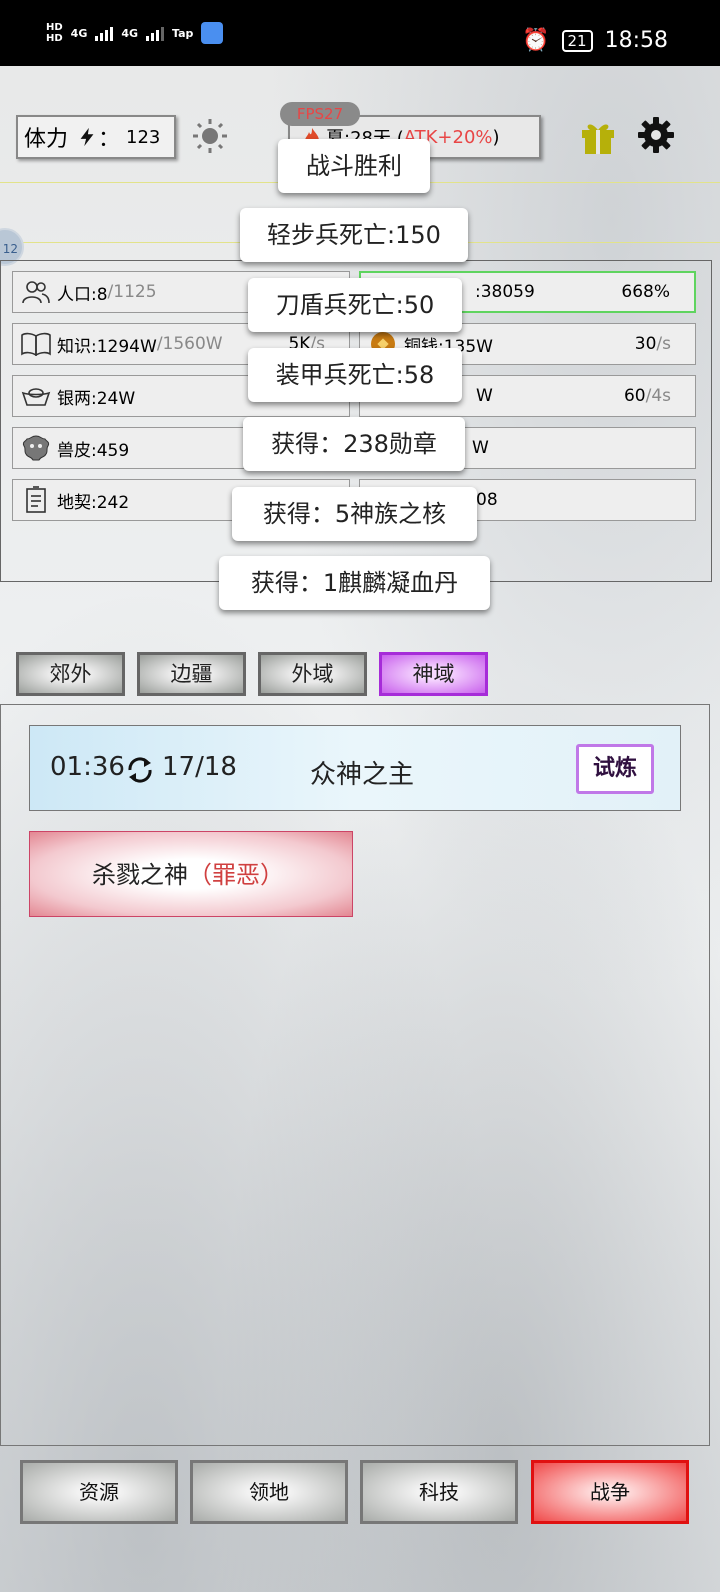 The image size is (720, 1592). Describe the element at coordinates (433, 674) in the screenshot. I see `tab-divine-domain: 神域` at that location.